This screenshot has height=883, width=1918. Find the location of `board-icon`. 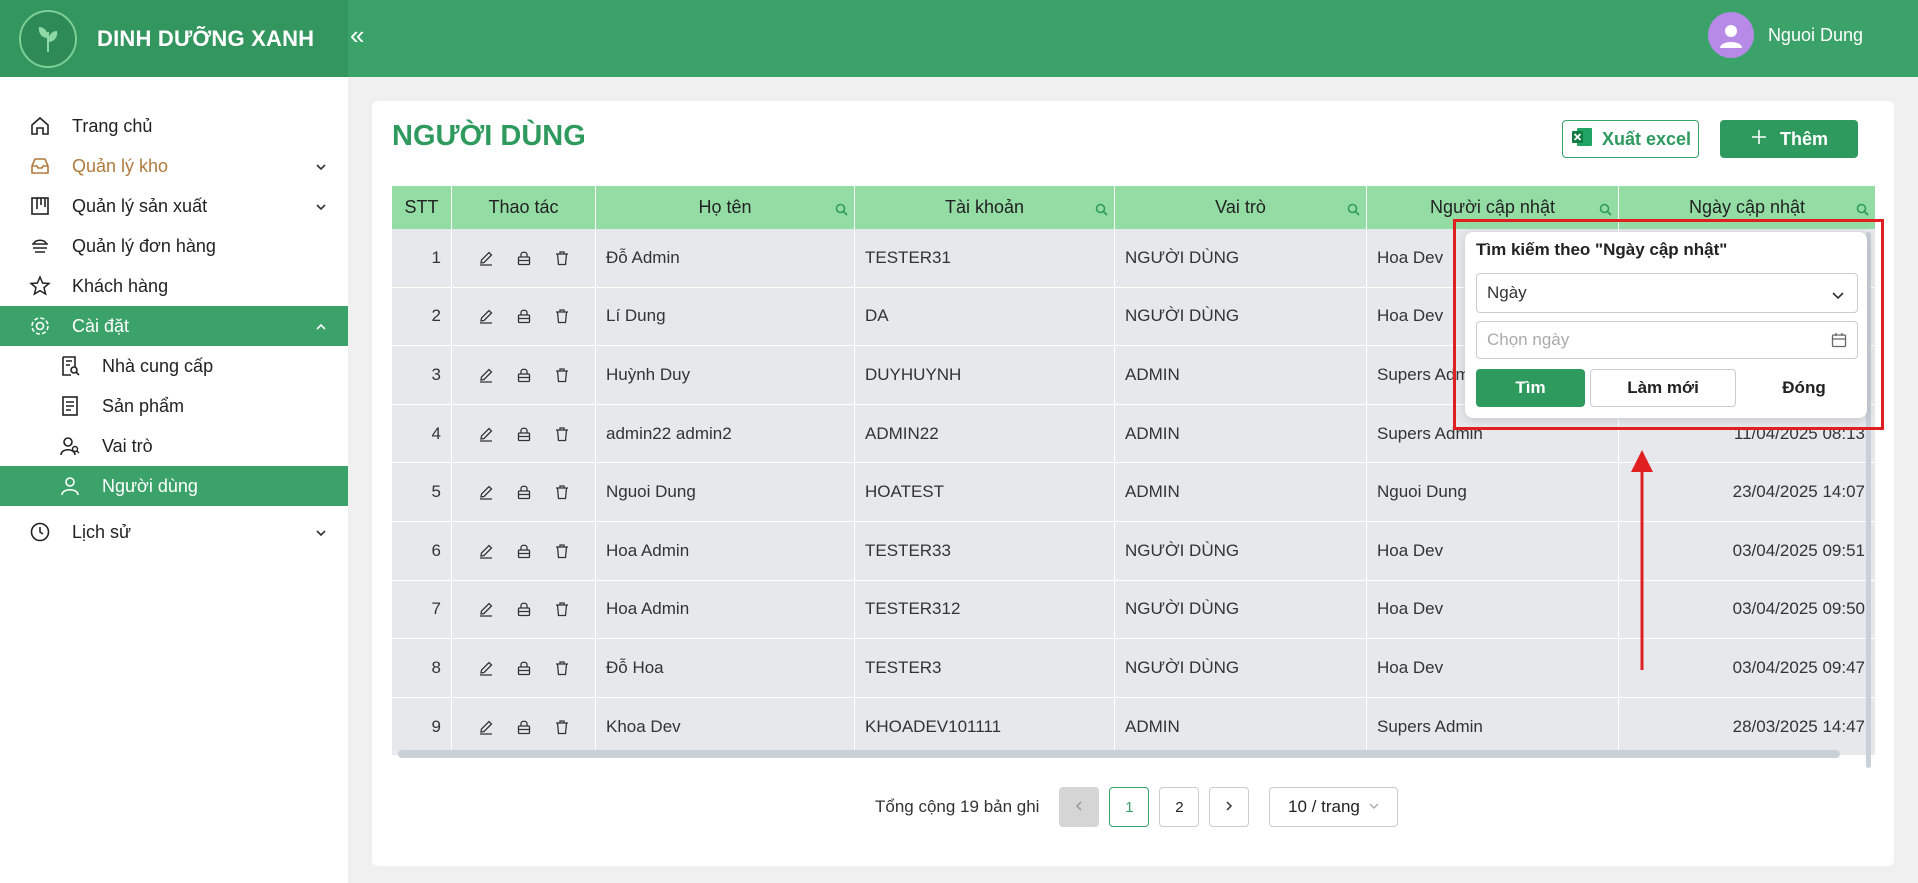

board-icon is located at coordinates (40, 206).